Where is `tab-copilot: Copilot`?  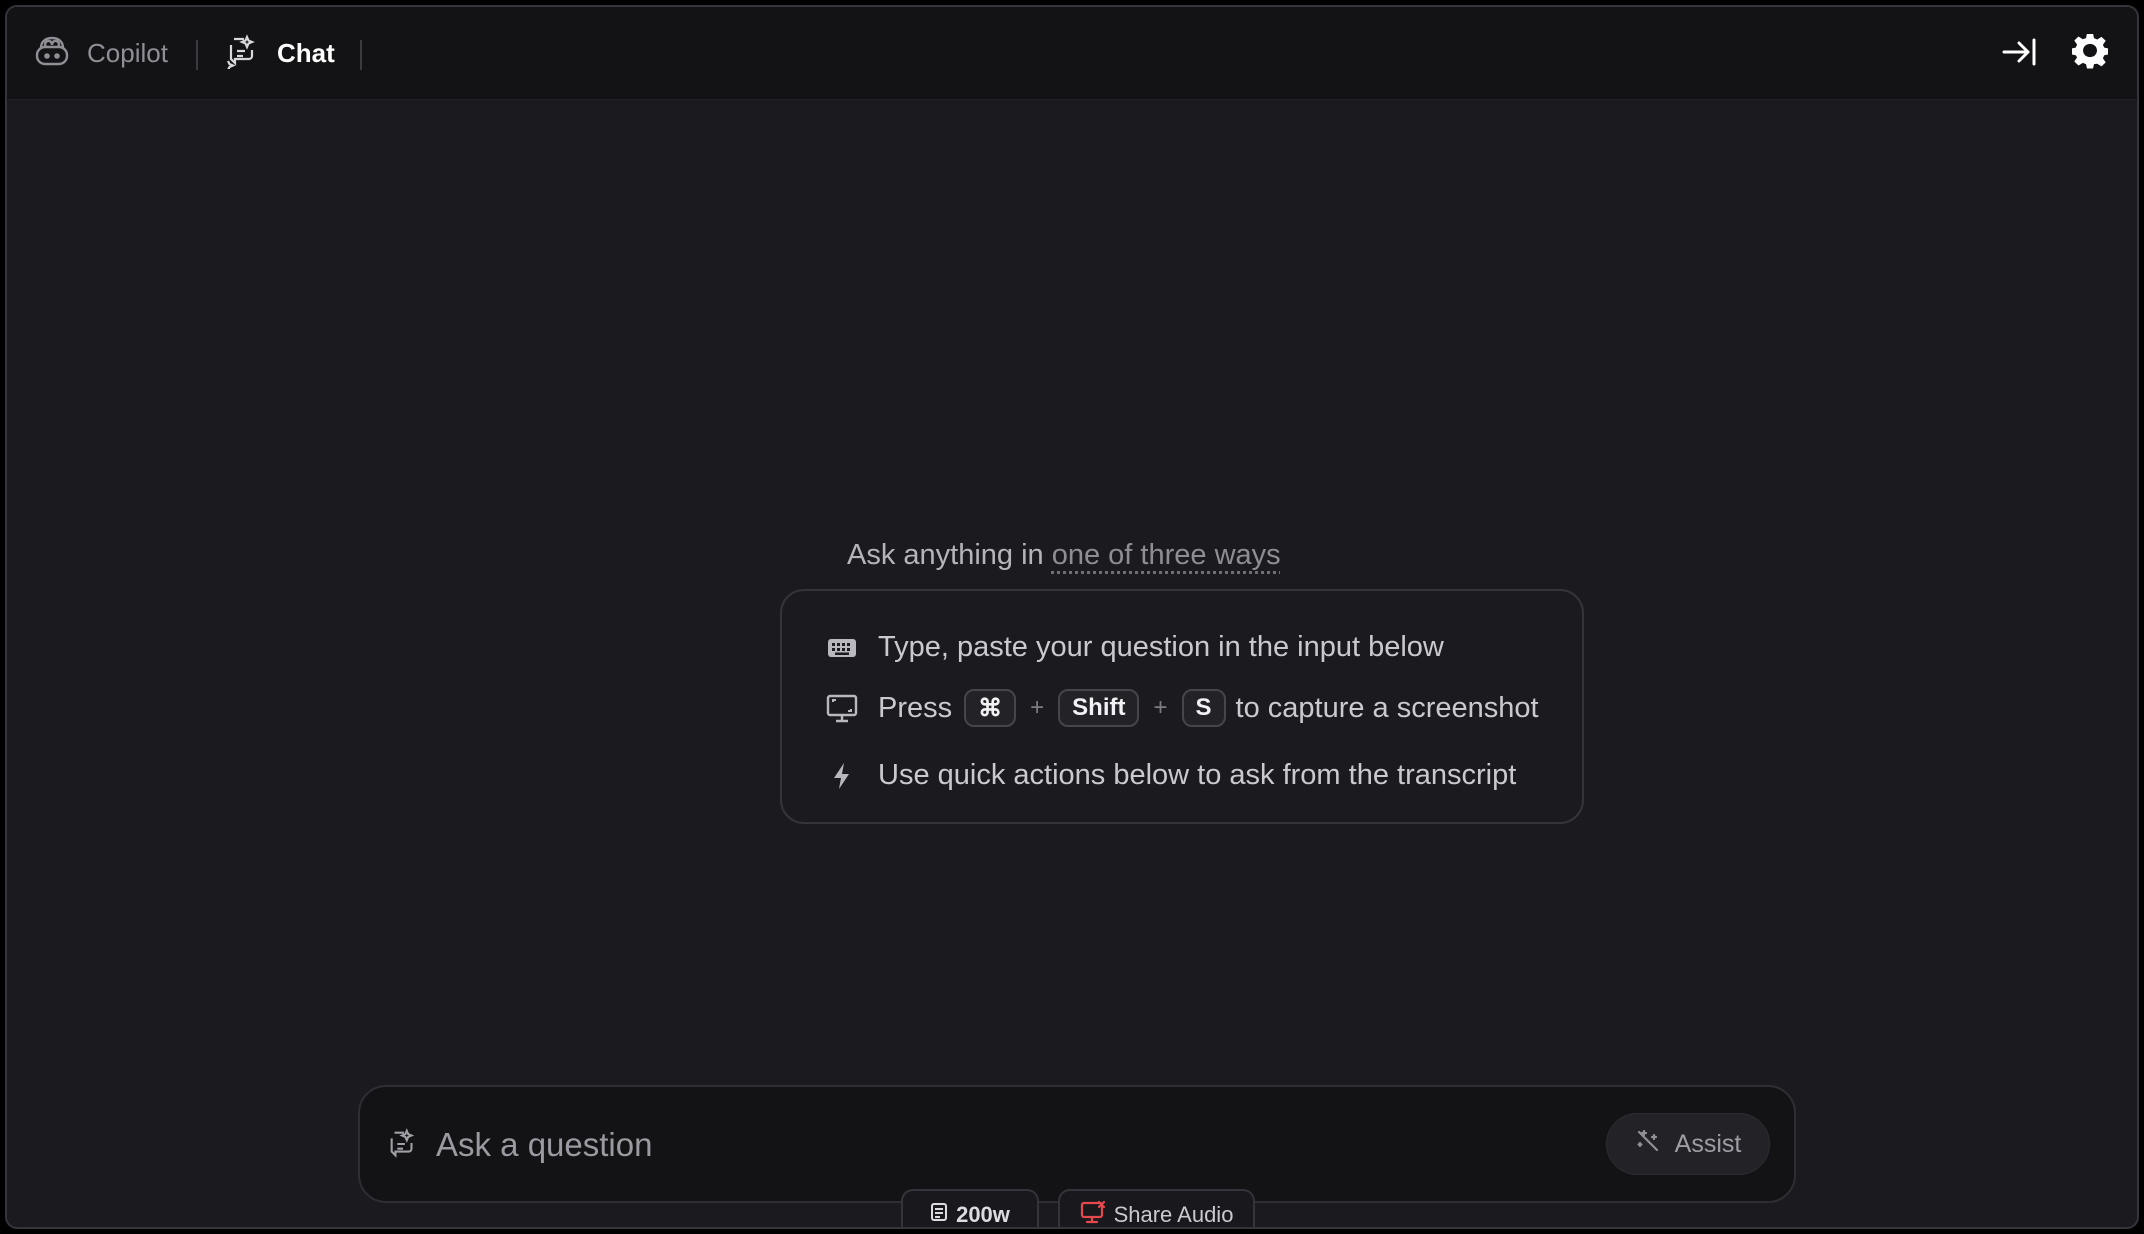
tab-copilot: Copilot is located at coordinates (100, 53).